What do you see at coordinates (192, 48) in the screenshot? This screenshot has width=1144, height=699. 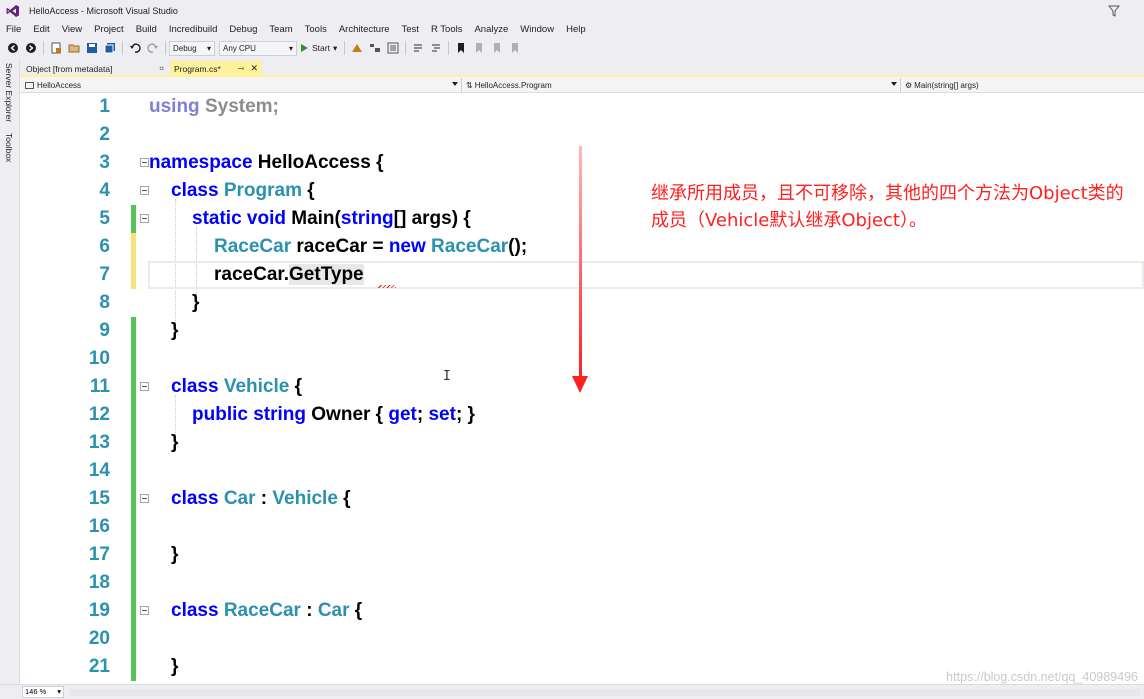 I see `configuration-dropdown: Debug ▾` at bounding box center [192, 48].